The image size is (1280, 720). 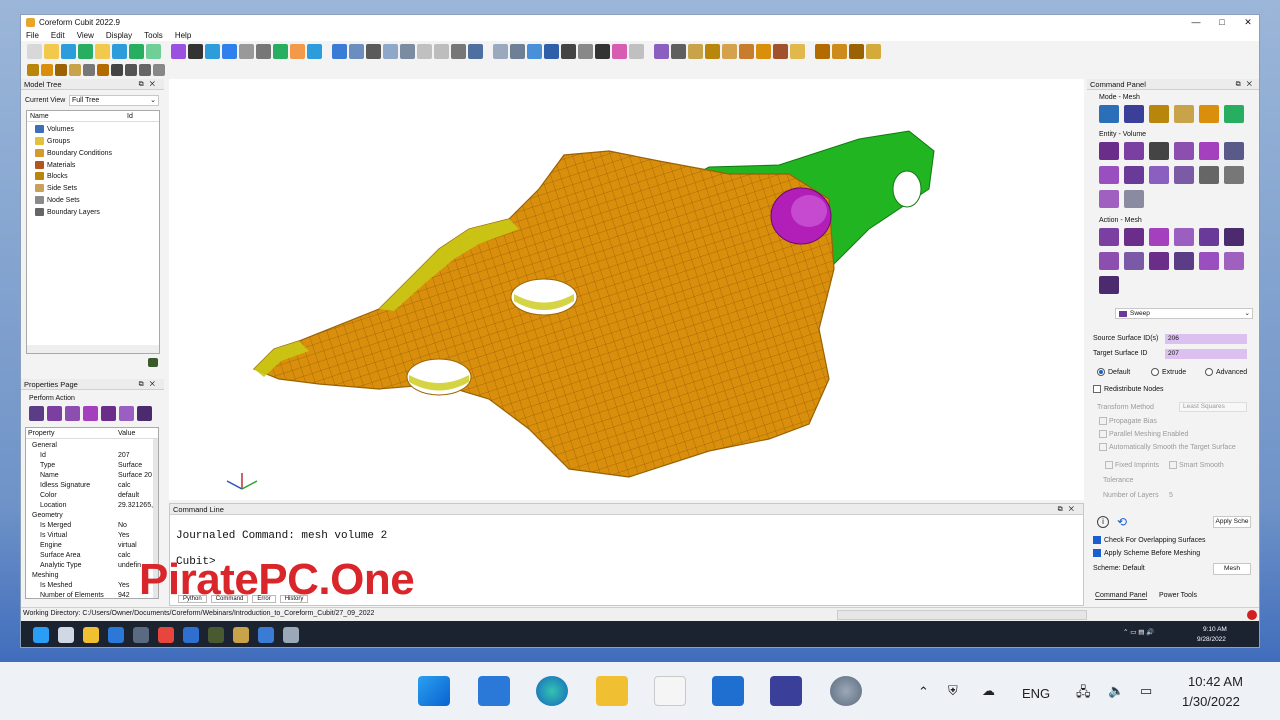 What do you see at coordinates (85, 35) in the screenshot?
I see `menu-view: View` at bounding box center [85, 35].